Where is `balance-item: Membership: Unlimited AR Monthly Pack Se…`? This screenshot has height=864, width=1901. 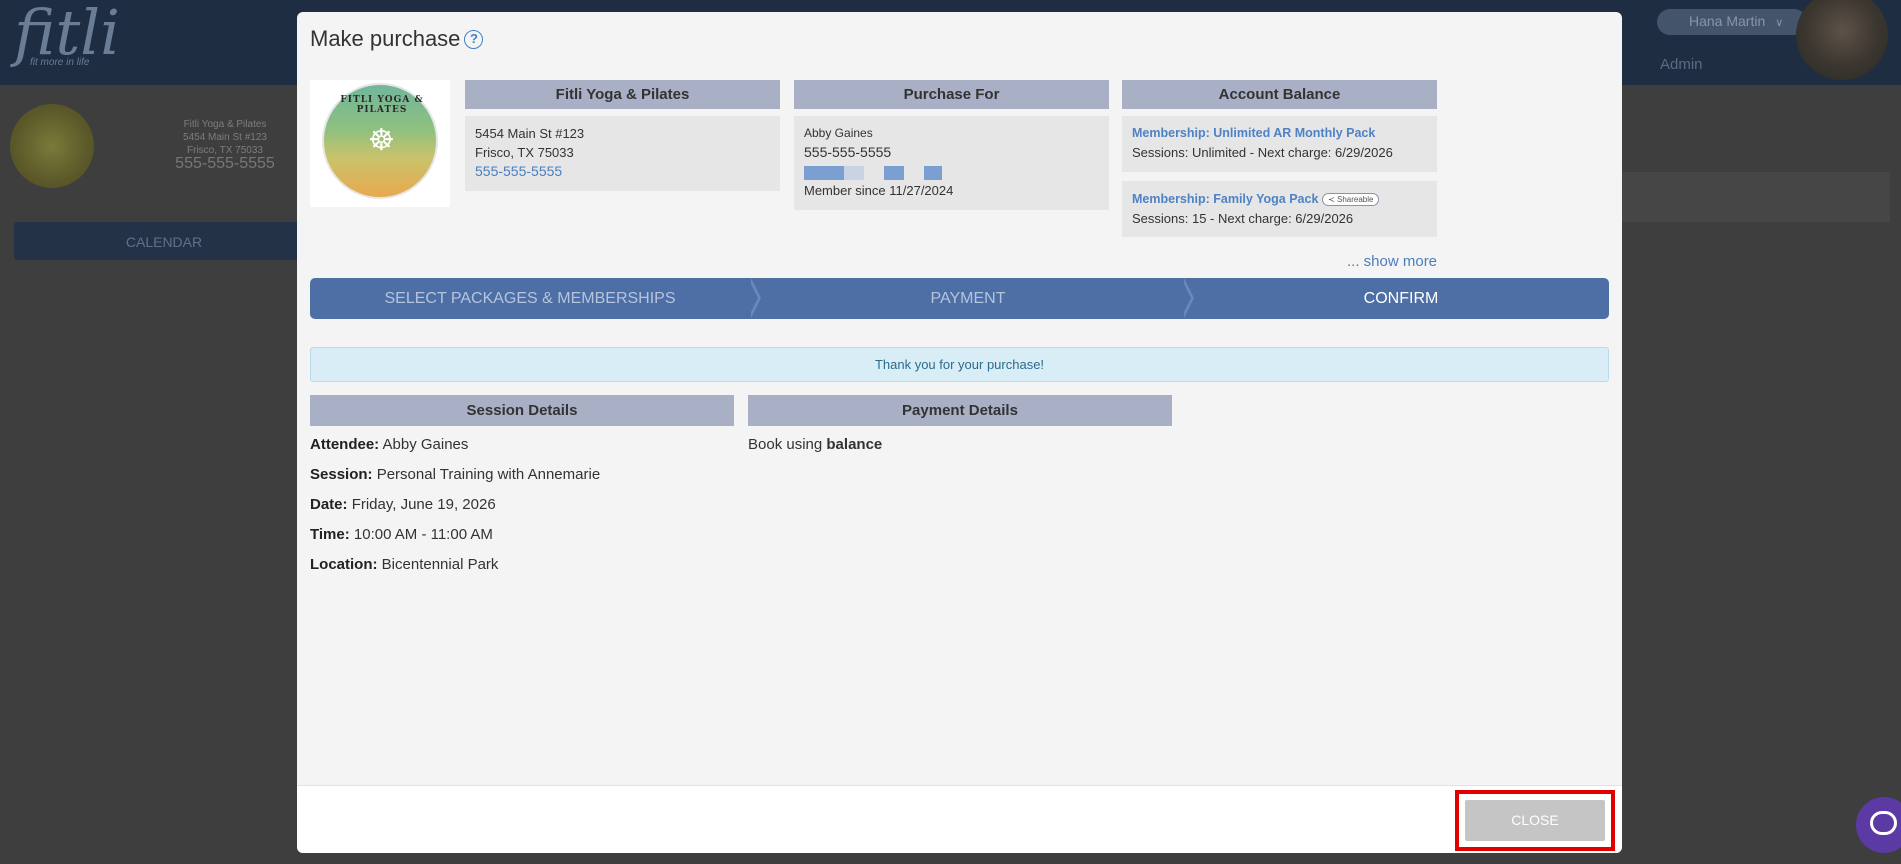
balance-item: Membership: Unlimited AR Monthly Pack Se… is located at coordinates (1279, 144).